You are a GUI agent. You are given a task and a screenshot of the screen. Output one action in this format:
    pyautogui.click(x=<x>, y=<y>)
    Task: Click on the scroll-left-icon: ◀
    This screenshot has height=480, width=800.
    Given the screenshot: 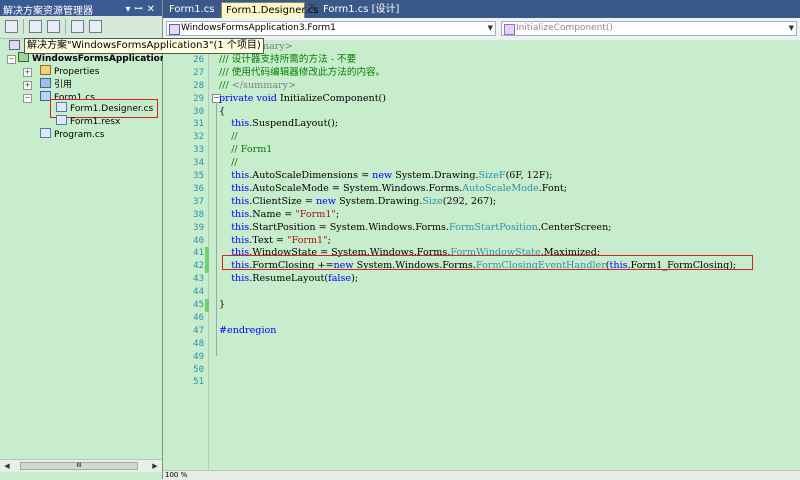 What is the action you would take?
    pyautogui.click(x=7, y=466)
    